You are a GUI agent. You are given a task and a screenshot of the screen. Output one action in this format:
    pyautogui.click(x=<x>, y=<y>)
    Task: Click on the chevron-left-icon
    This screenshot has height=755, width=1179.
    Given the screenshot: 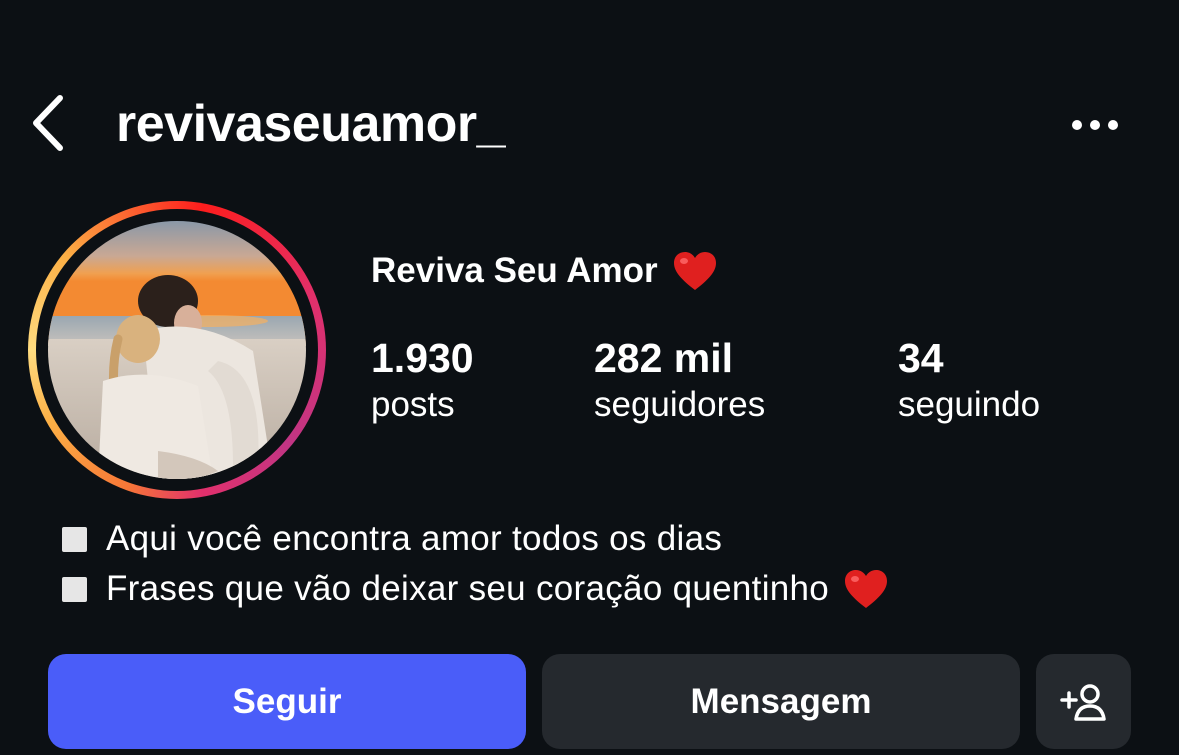 What is the action you would take?
    pyautogui.click(x=48, y=123)
    